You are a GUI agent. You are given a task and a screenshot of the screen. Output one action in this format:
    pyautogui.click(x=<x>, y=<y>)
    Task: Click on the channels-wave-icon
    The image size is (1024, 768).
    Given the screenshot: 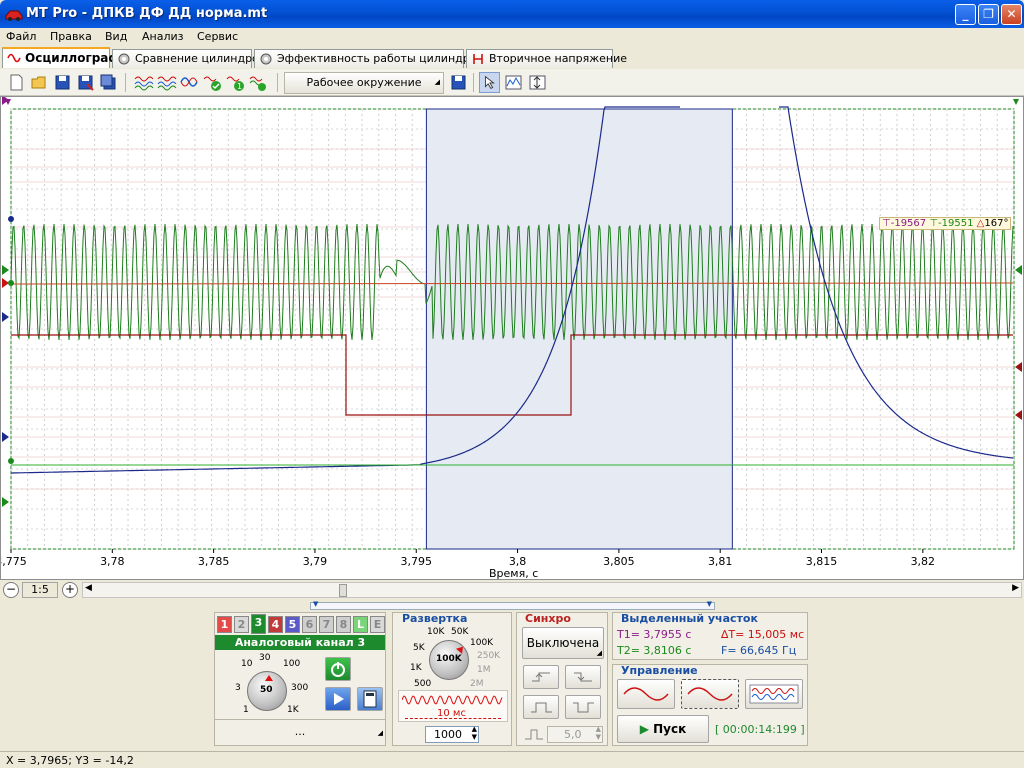 What is the action you would take?
    pyautogui.click(x=143, y=82)
    